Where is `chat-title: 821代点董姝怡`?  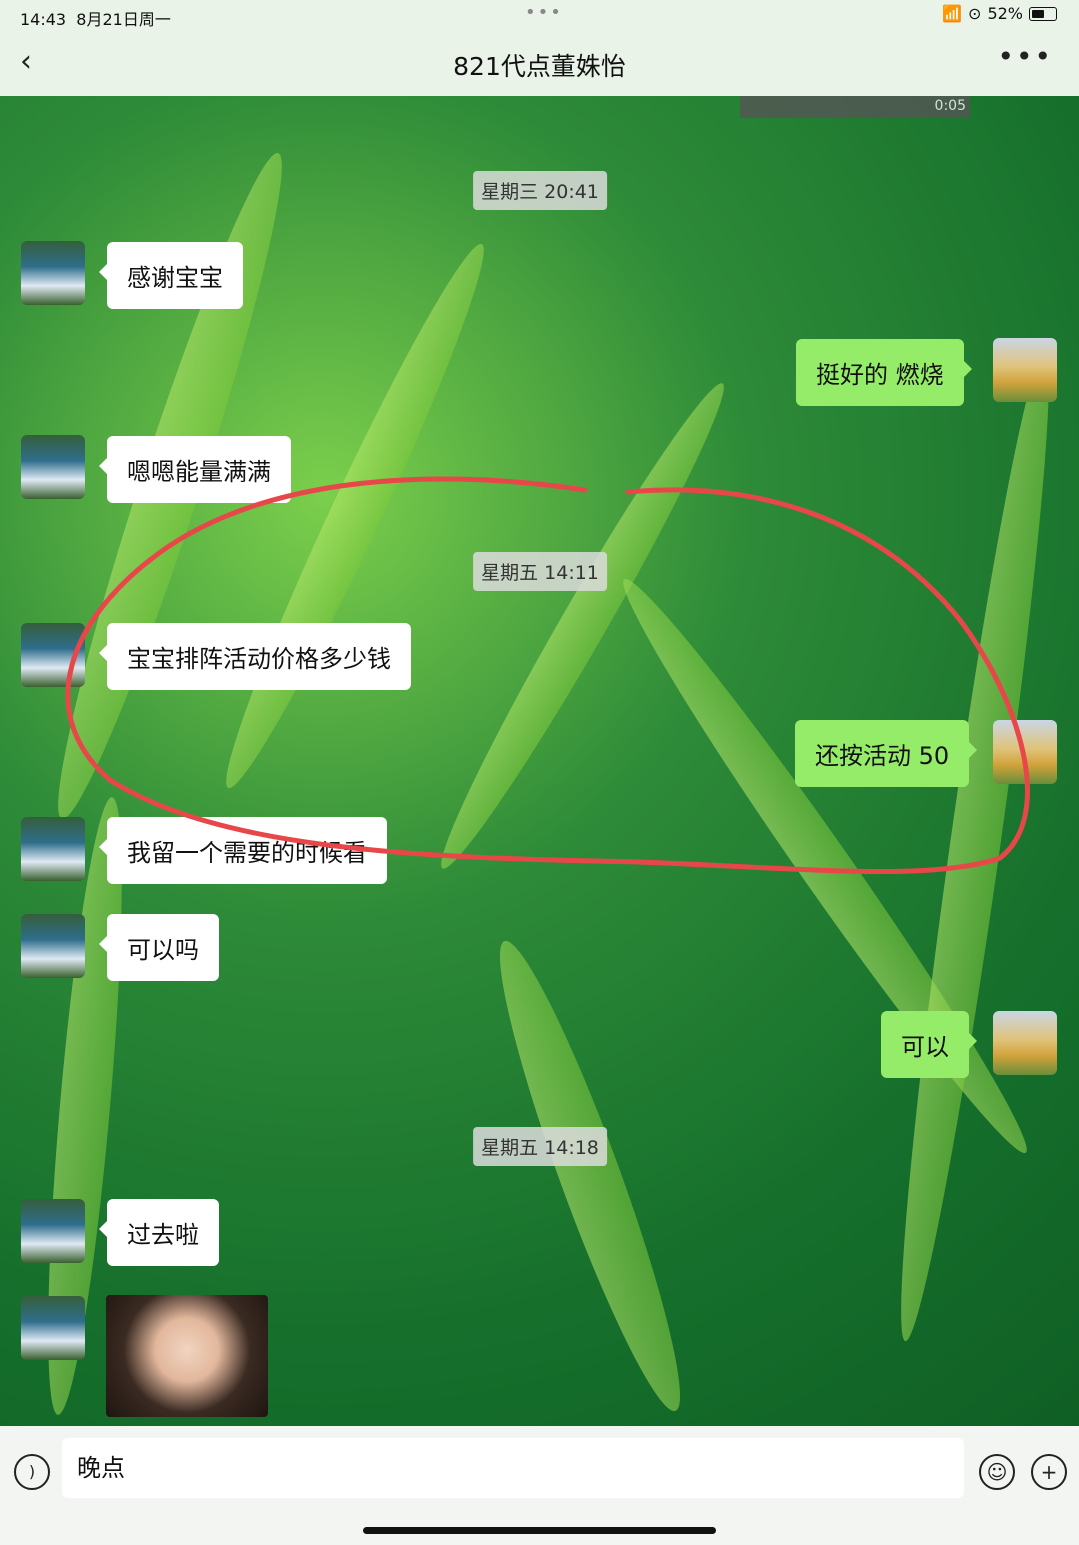 chat-title: 821代点董姝怡 is located at coordinates (539, 66).